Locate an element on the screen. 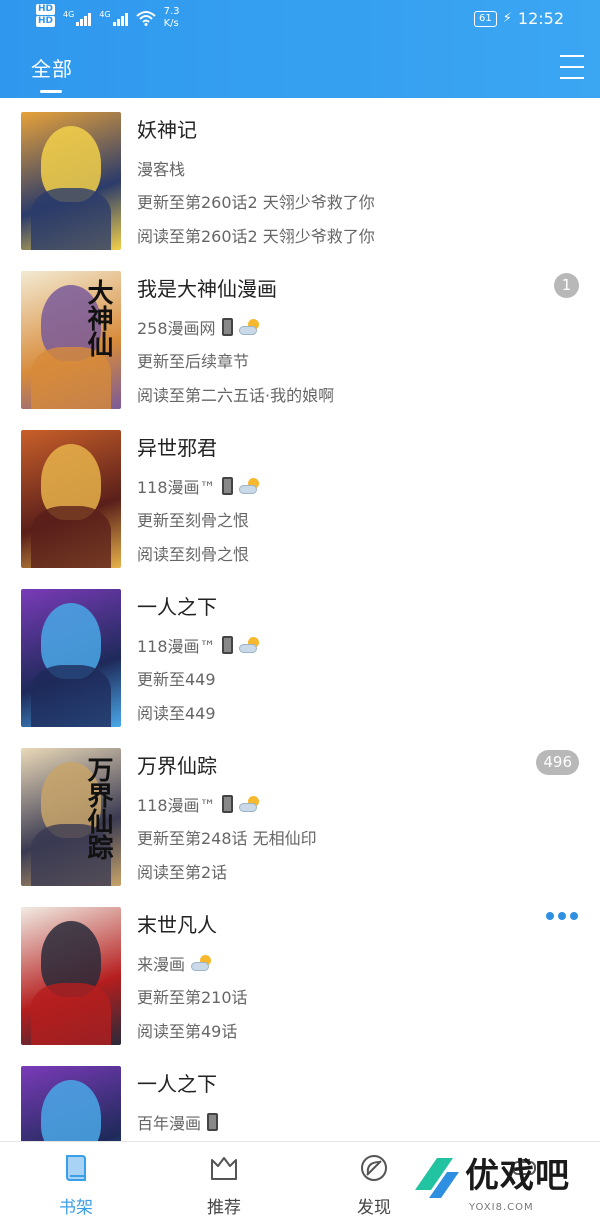 This screenshot has width=600, height=1224. hd-badge-1: HD is located at coordinates (46, 9).